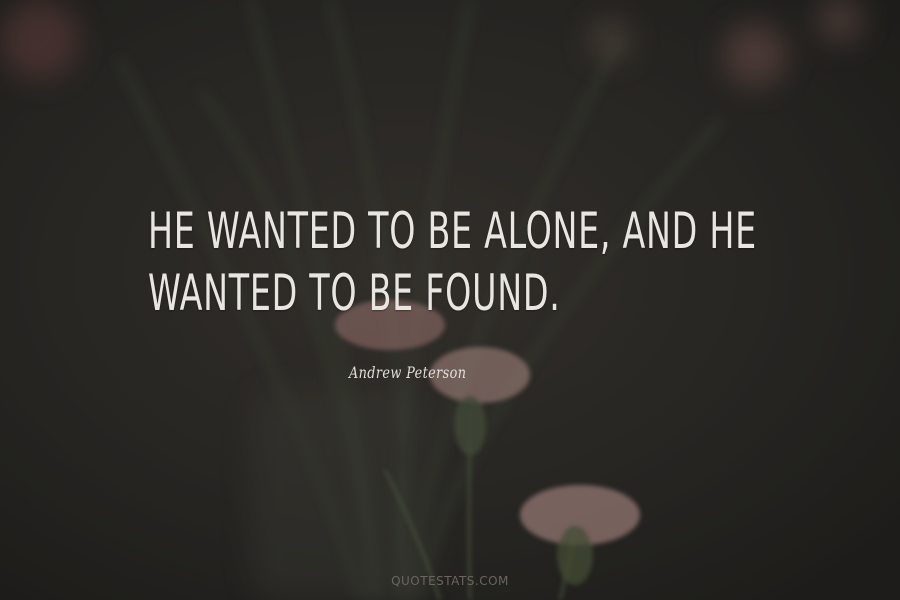 The image size is (900, 600). I want to click on quote-line-1: HE WANTED TO BE ALONE, AND HE, so click(452, 231).